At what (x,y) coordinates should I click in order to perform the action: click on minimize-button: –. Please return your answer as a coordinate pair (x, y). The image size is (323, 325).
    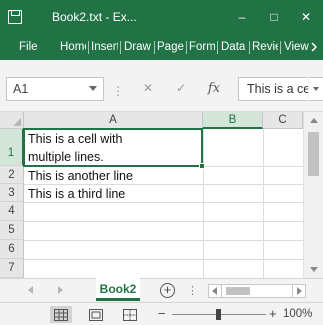
    Looking at the image, I should click on (242, 17).